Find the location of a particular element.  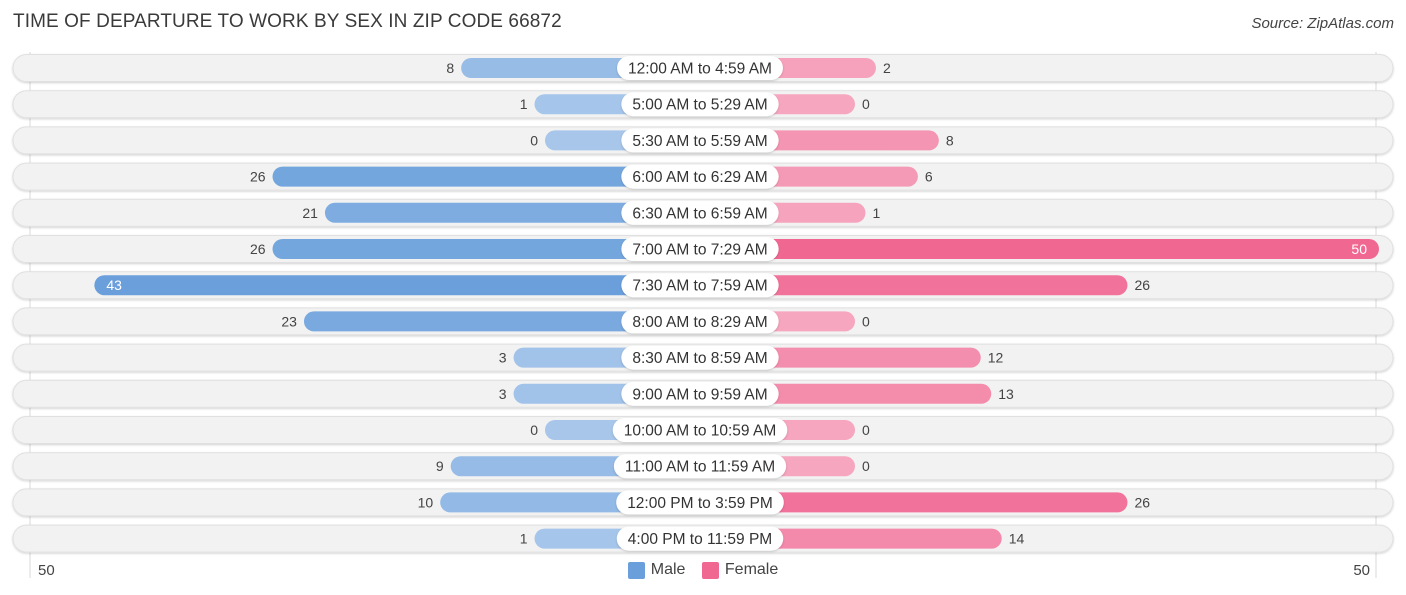

chart-row: 4:00 PM to 11:59 PM 1 14 is located at coordinates (703, 538).